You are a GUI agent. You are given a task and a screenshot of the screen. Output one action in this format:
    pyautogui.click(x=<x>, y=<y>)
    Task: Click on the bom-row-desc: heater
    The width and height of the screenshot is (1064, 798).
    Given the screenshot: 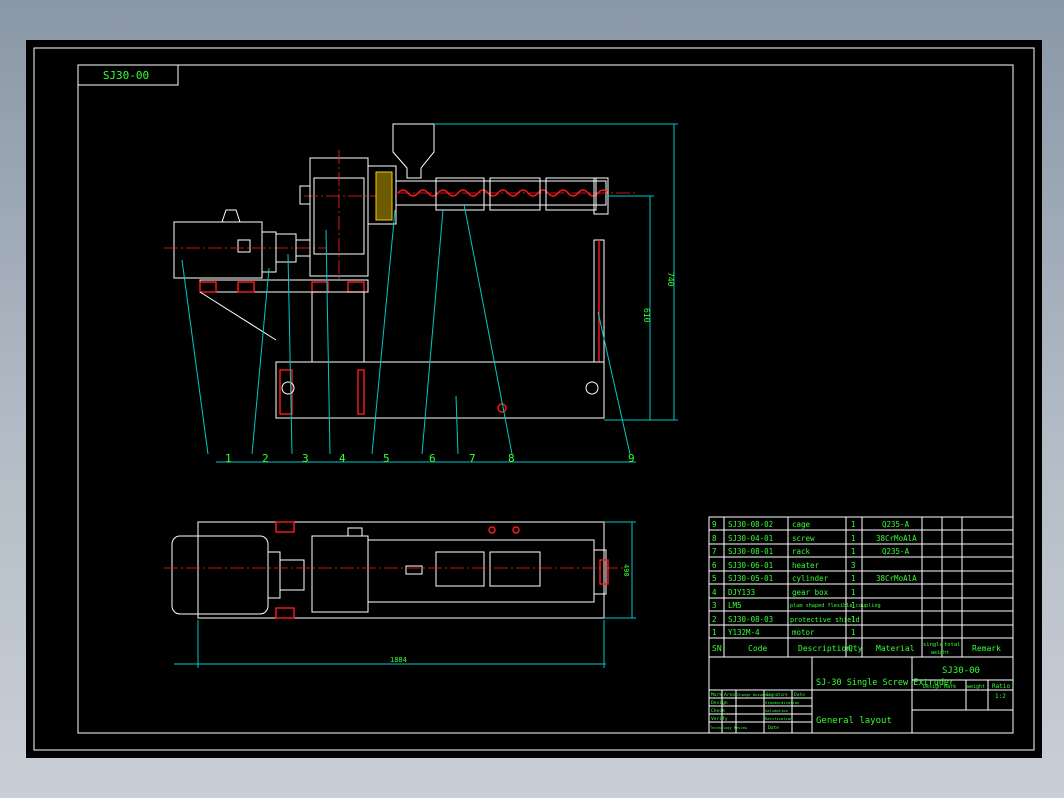 What is the action you would take?
    pyautogui.click(x=806, y=565)
    